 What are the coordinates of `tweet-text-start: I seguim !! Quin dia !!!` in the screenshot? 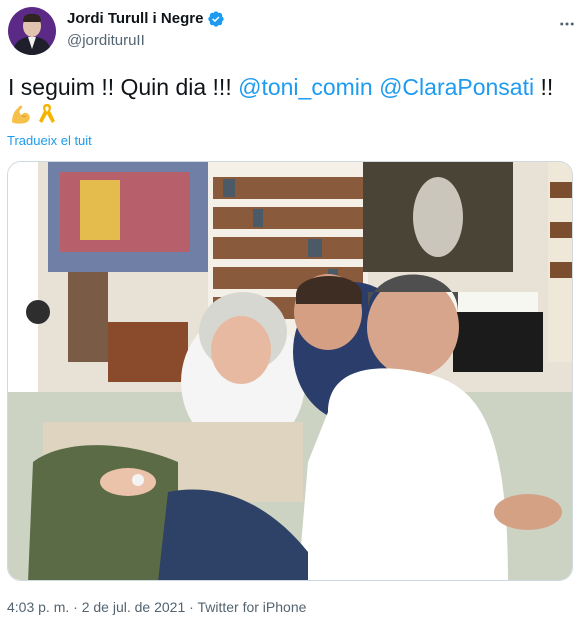 It's located at (123, 87).